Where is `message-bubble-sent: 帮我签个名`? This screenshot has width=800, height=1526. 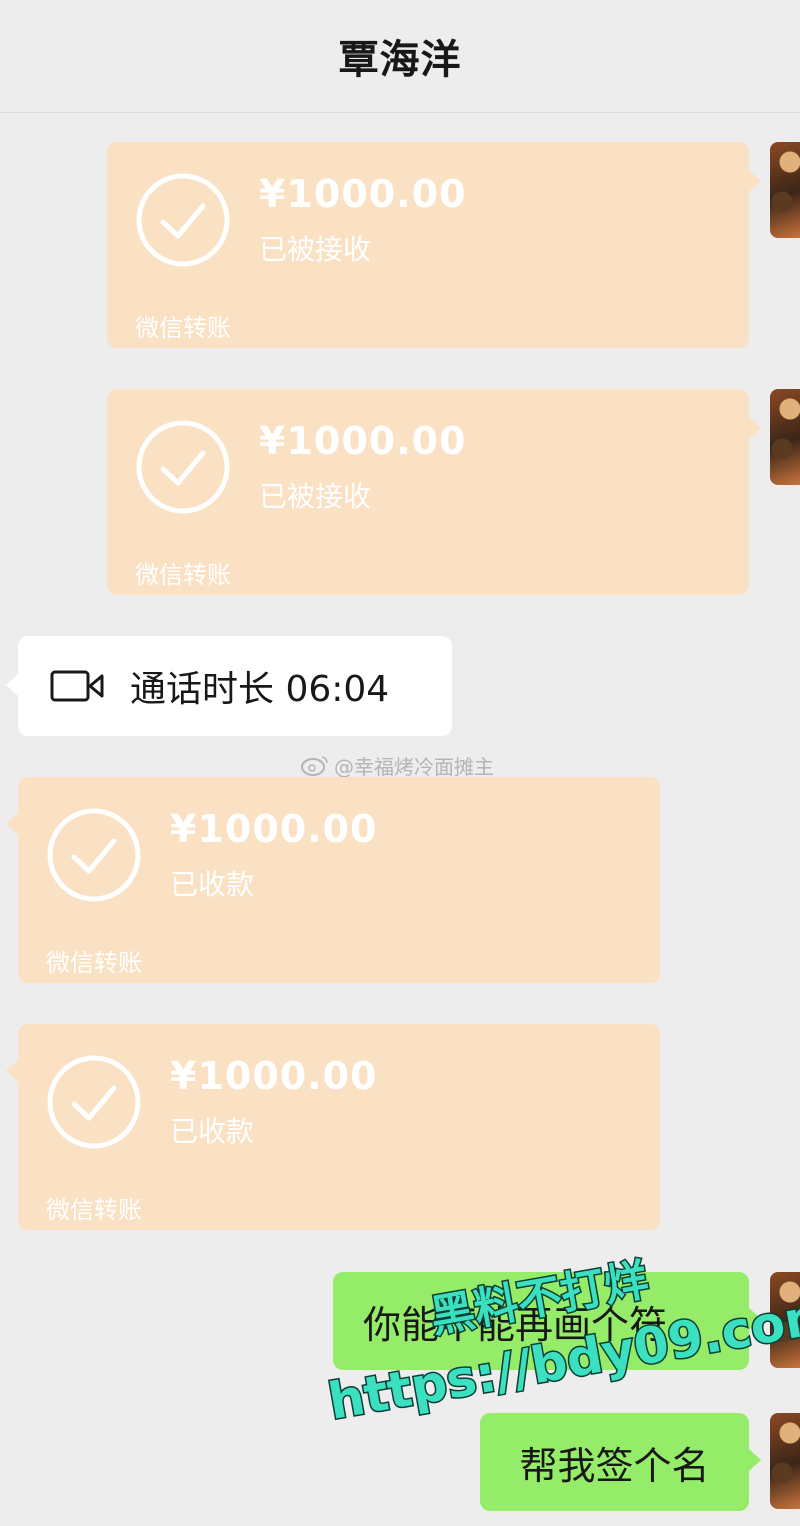 message-bubble-sent: 帮我签个名 is located at coordinates (620, 1462).